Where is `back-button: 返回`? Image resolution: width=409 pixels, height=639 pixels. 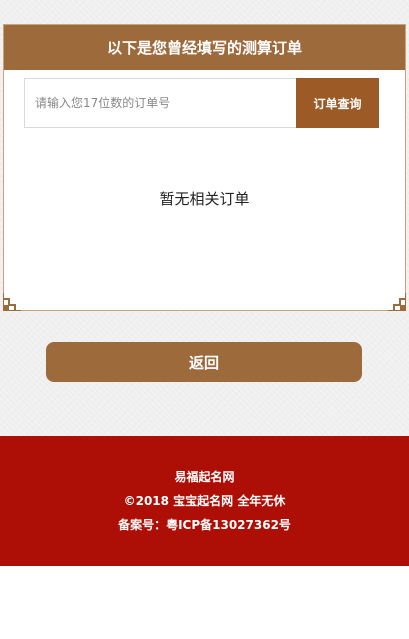
back-button: 返回 is located at coordinates (204, 362).